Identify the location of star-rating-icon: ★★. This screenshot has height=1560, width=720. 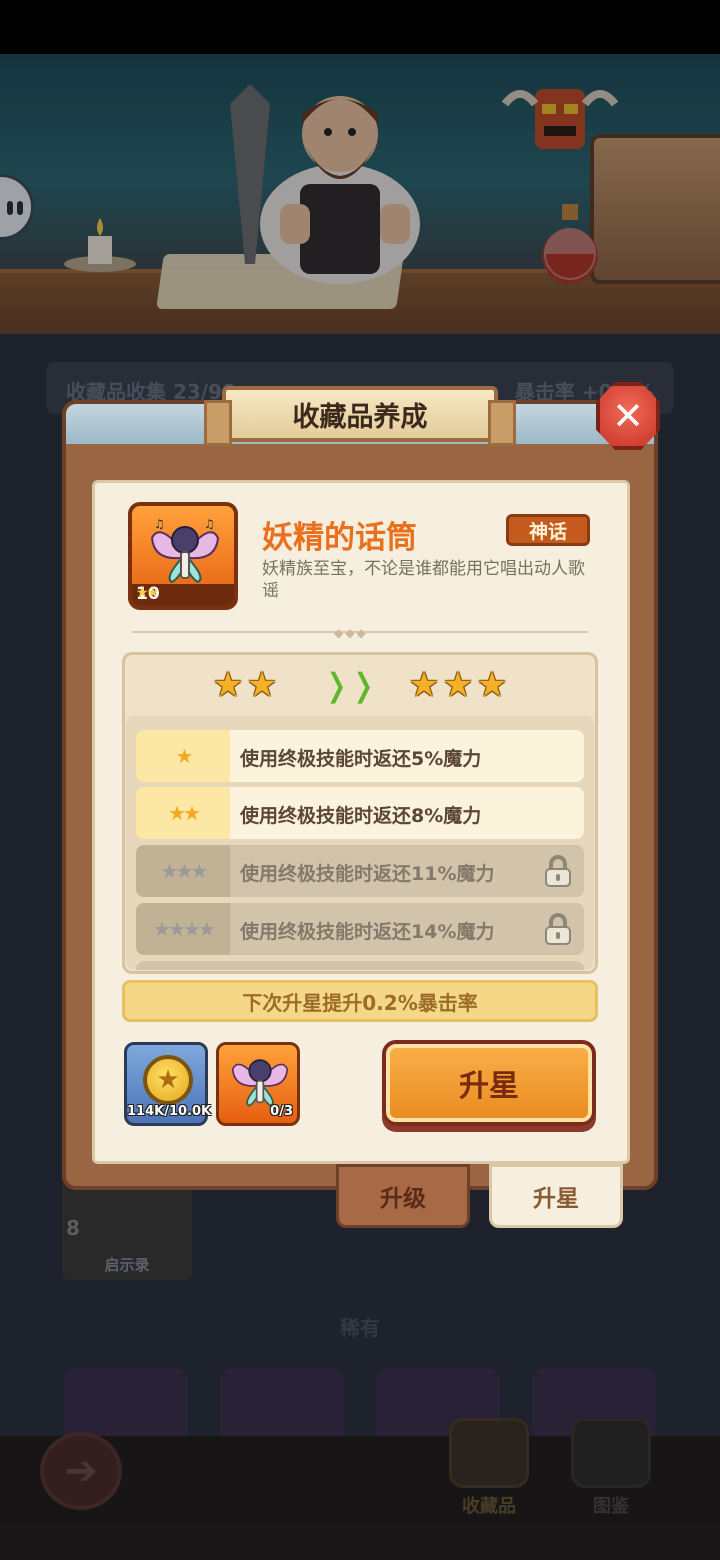
(183, 813).